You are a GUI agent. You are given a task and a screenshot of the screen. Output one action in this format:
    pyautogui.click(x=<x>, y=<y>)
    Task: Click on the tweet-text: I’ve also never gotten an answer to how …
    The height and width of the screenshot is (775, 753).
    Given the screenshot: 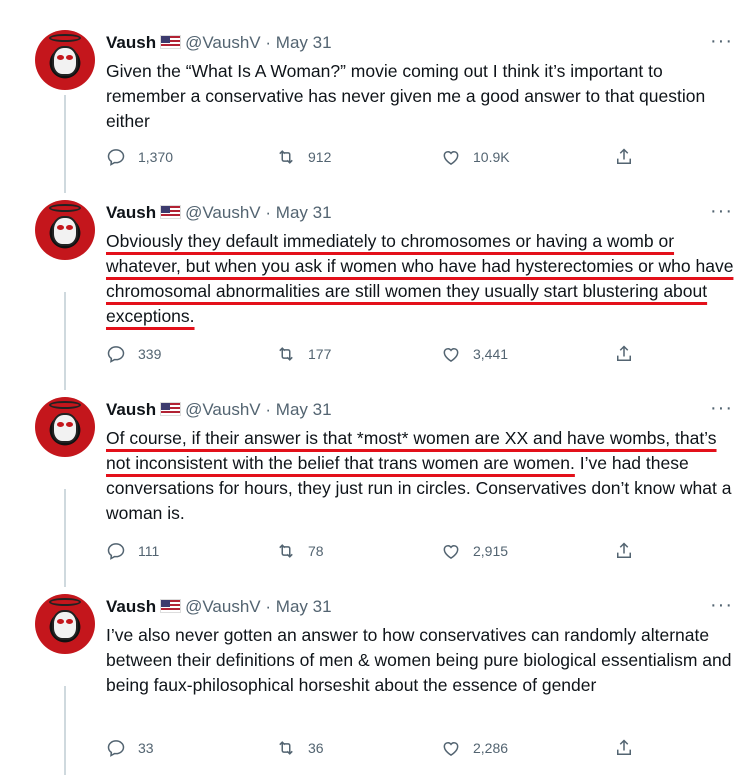 What is the action you would take?
    pyautogui.click(x=421, y=660)
    